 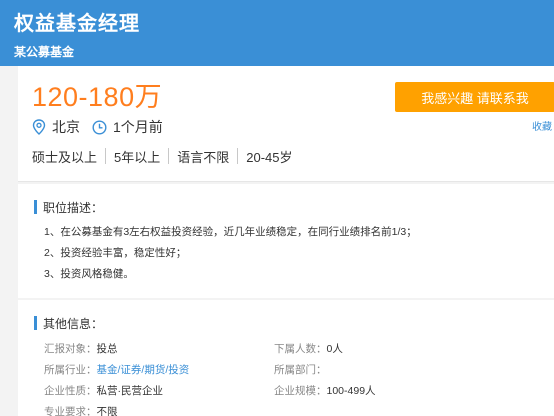 I want to click on info-row: 汇报对象： 投总 下属人数： 0人, so click(x=294, y=348).